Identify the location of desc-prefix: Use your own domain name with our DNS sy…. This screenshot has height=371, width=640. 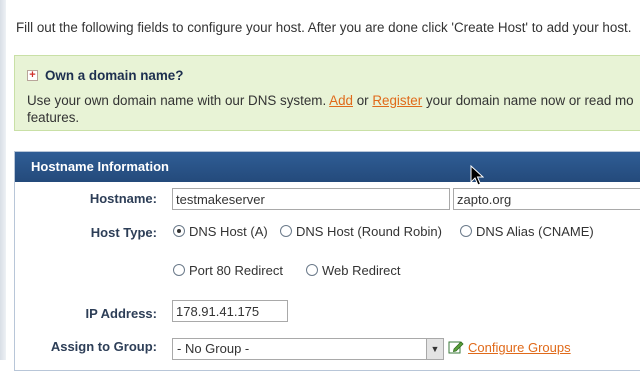
(178, 100).